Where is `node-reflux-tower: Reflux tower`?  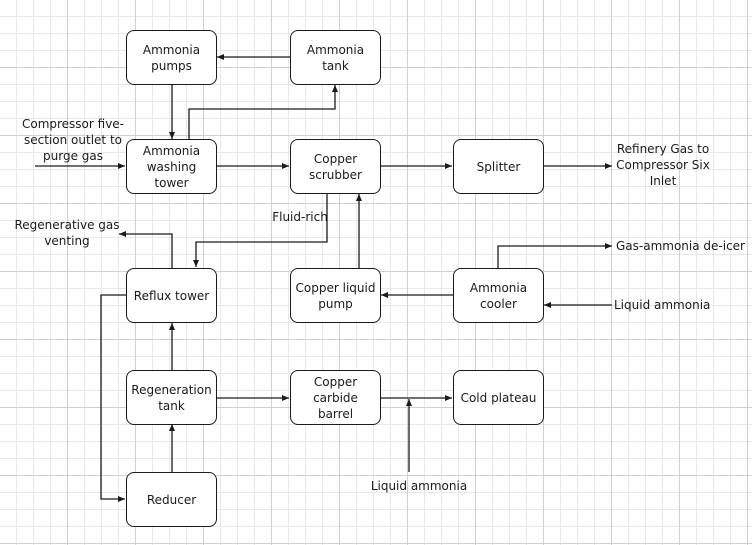 node-reflux-tower: Reflux tower is located at coordinates (171, 295).